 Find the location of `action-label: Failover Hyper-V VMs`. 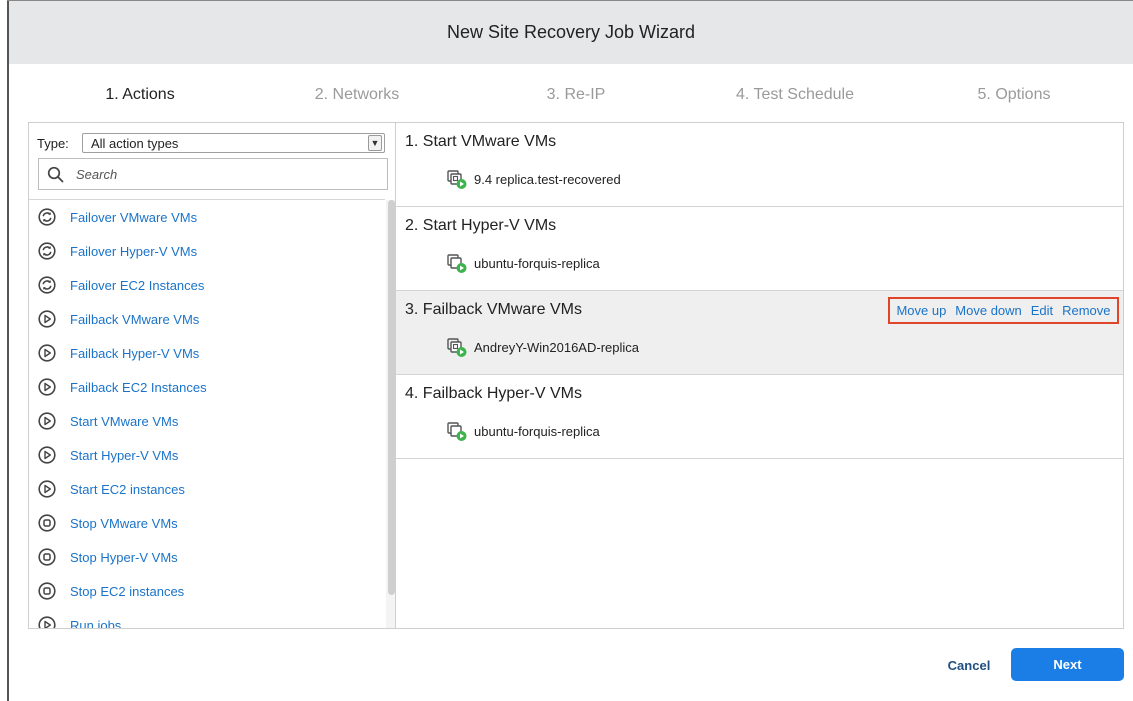

action-label: Failover Hyper-V VMs is located at coordinates (134, 251).